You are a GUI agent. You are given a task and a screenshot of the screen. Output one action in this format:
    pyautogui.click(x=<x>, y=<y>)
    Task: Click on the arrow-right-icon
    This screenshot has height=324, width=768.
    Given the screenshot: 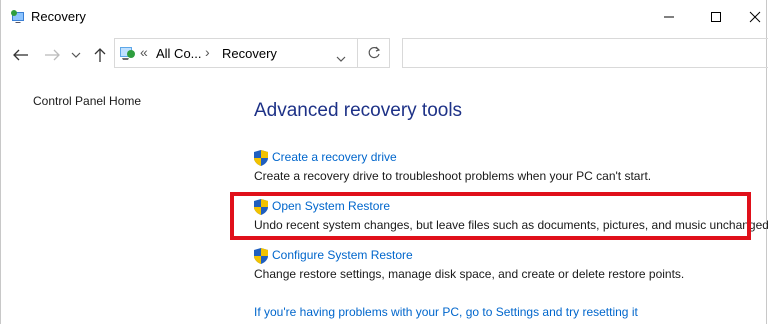 What is the action you would take?
    pyautogui.click(x=52, y=55)
    